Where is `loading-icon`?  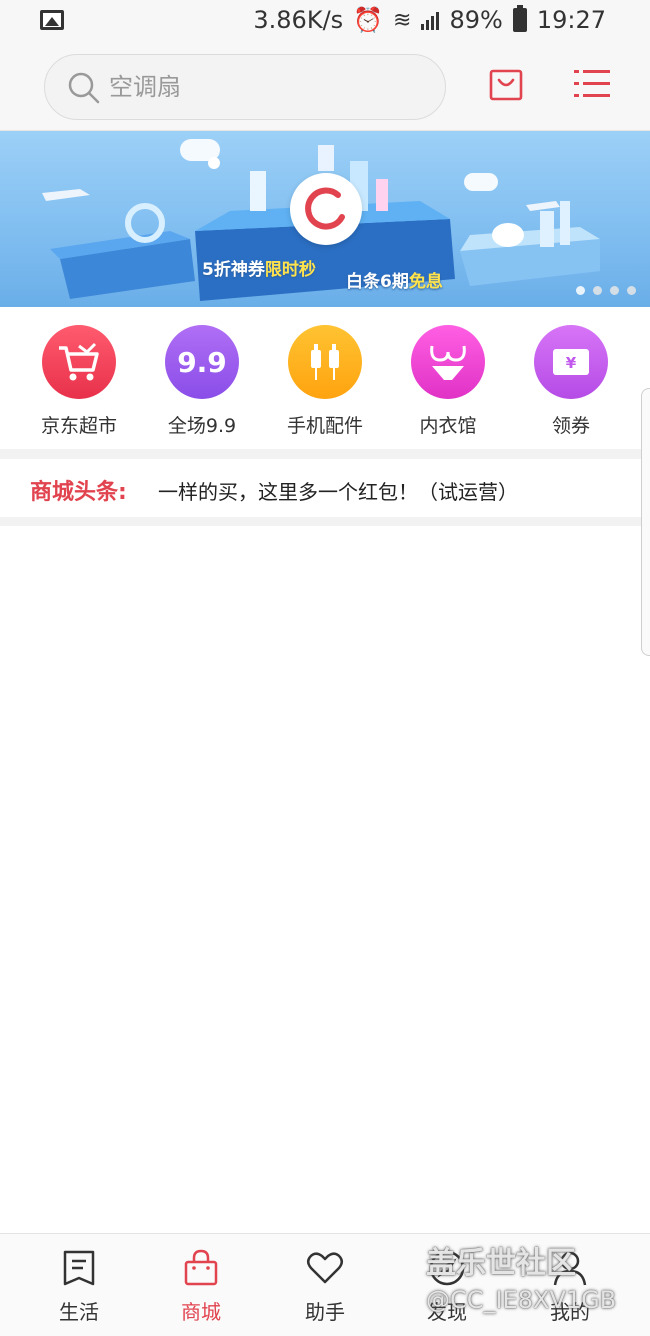 loading-icon is located at coordinates (325, 208).